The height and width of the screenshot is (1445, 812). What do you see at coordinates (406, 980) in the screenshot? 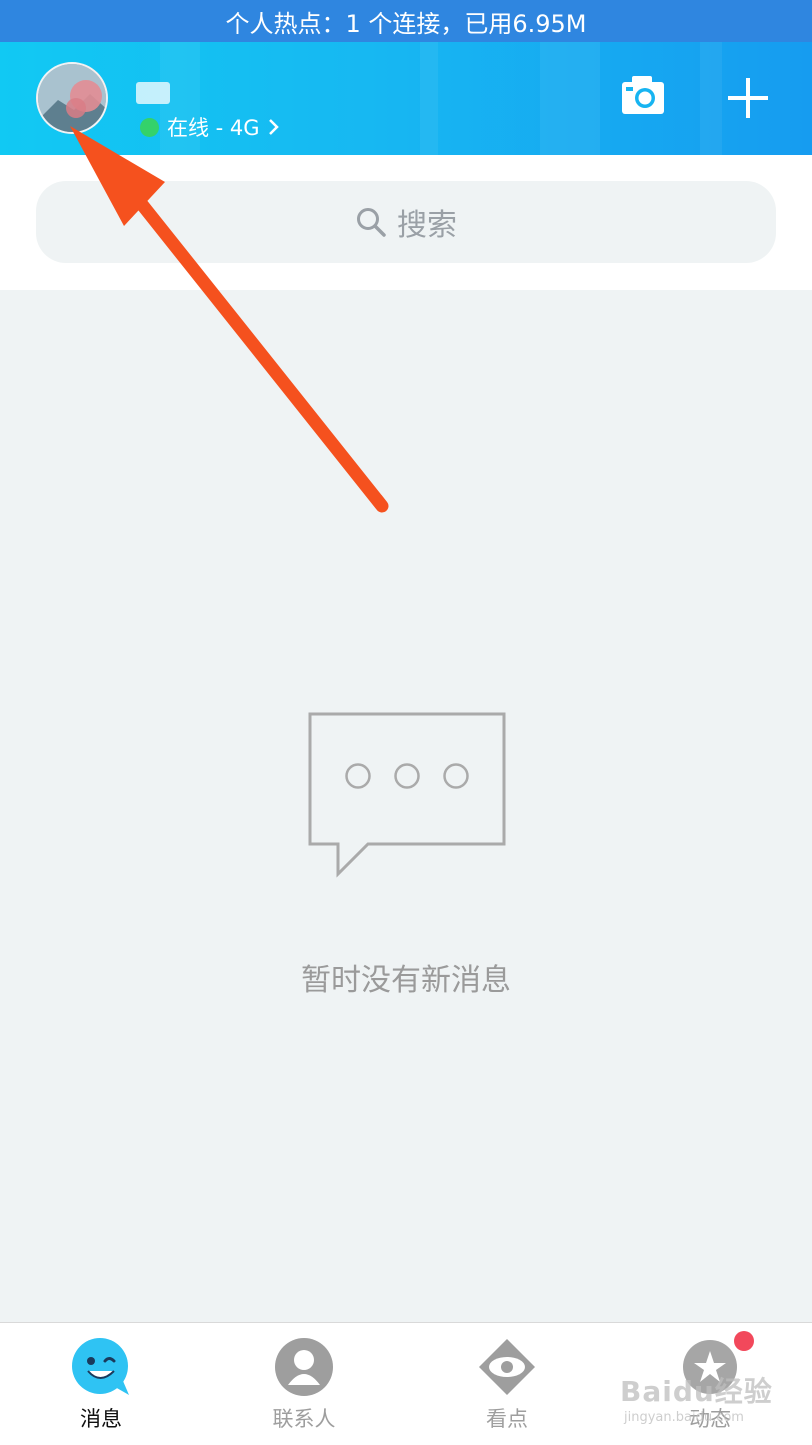
I see `empty-state-text: 暂时没有新消息` at bounding box center [406, 980].